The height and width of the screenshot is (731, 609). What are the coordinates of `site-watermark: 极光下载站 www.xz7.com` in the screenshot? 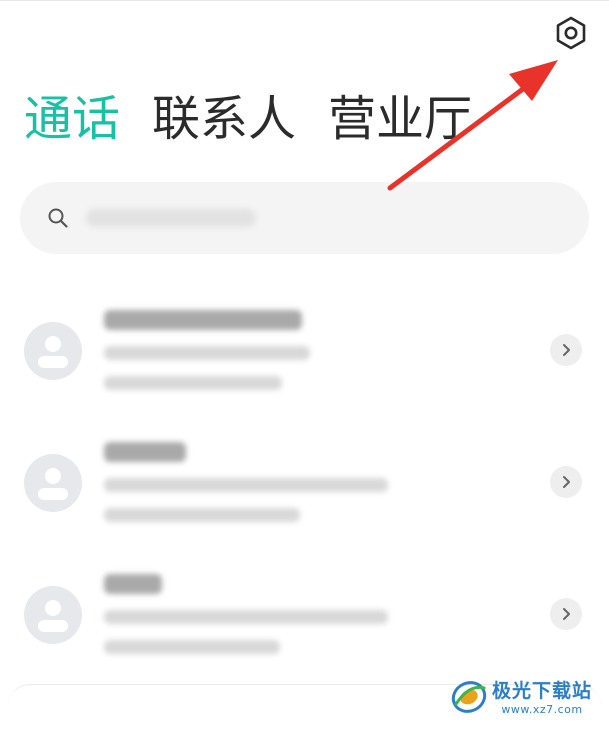 It's located at (521, 697).